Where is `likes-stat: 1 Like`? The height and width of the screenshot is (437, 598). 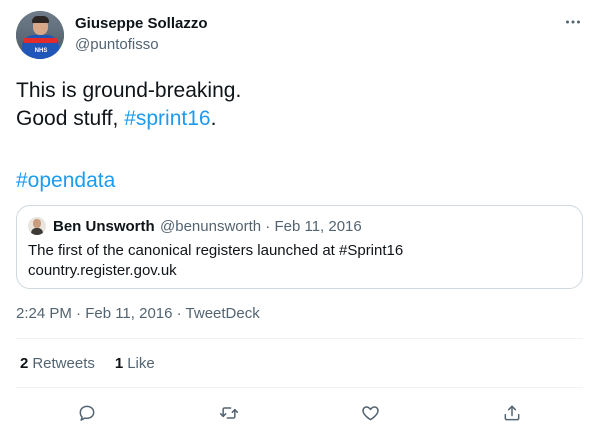
likes-stat: 1 Like is located at coordinates (135, 363).